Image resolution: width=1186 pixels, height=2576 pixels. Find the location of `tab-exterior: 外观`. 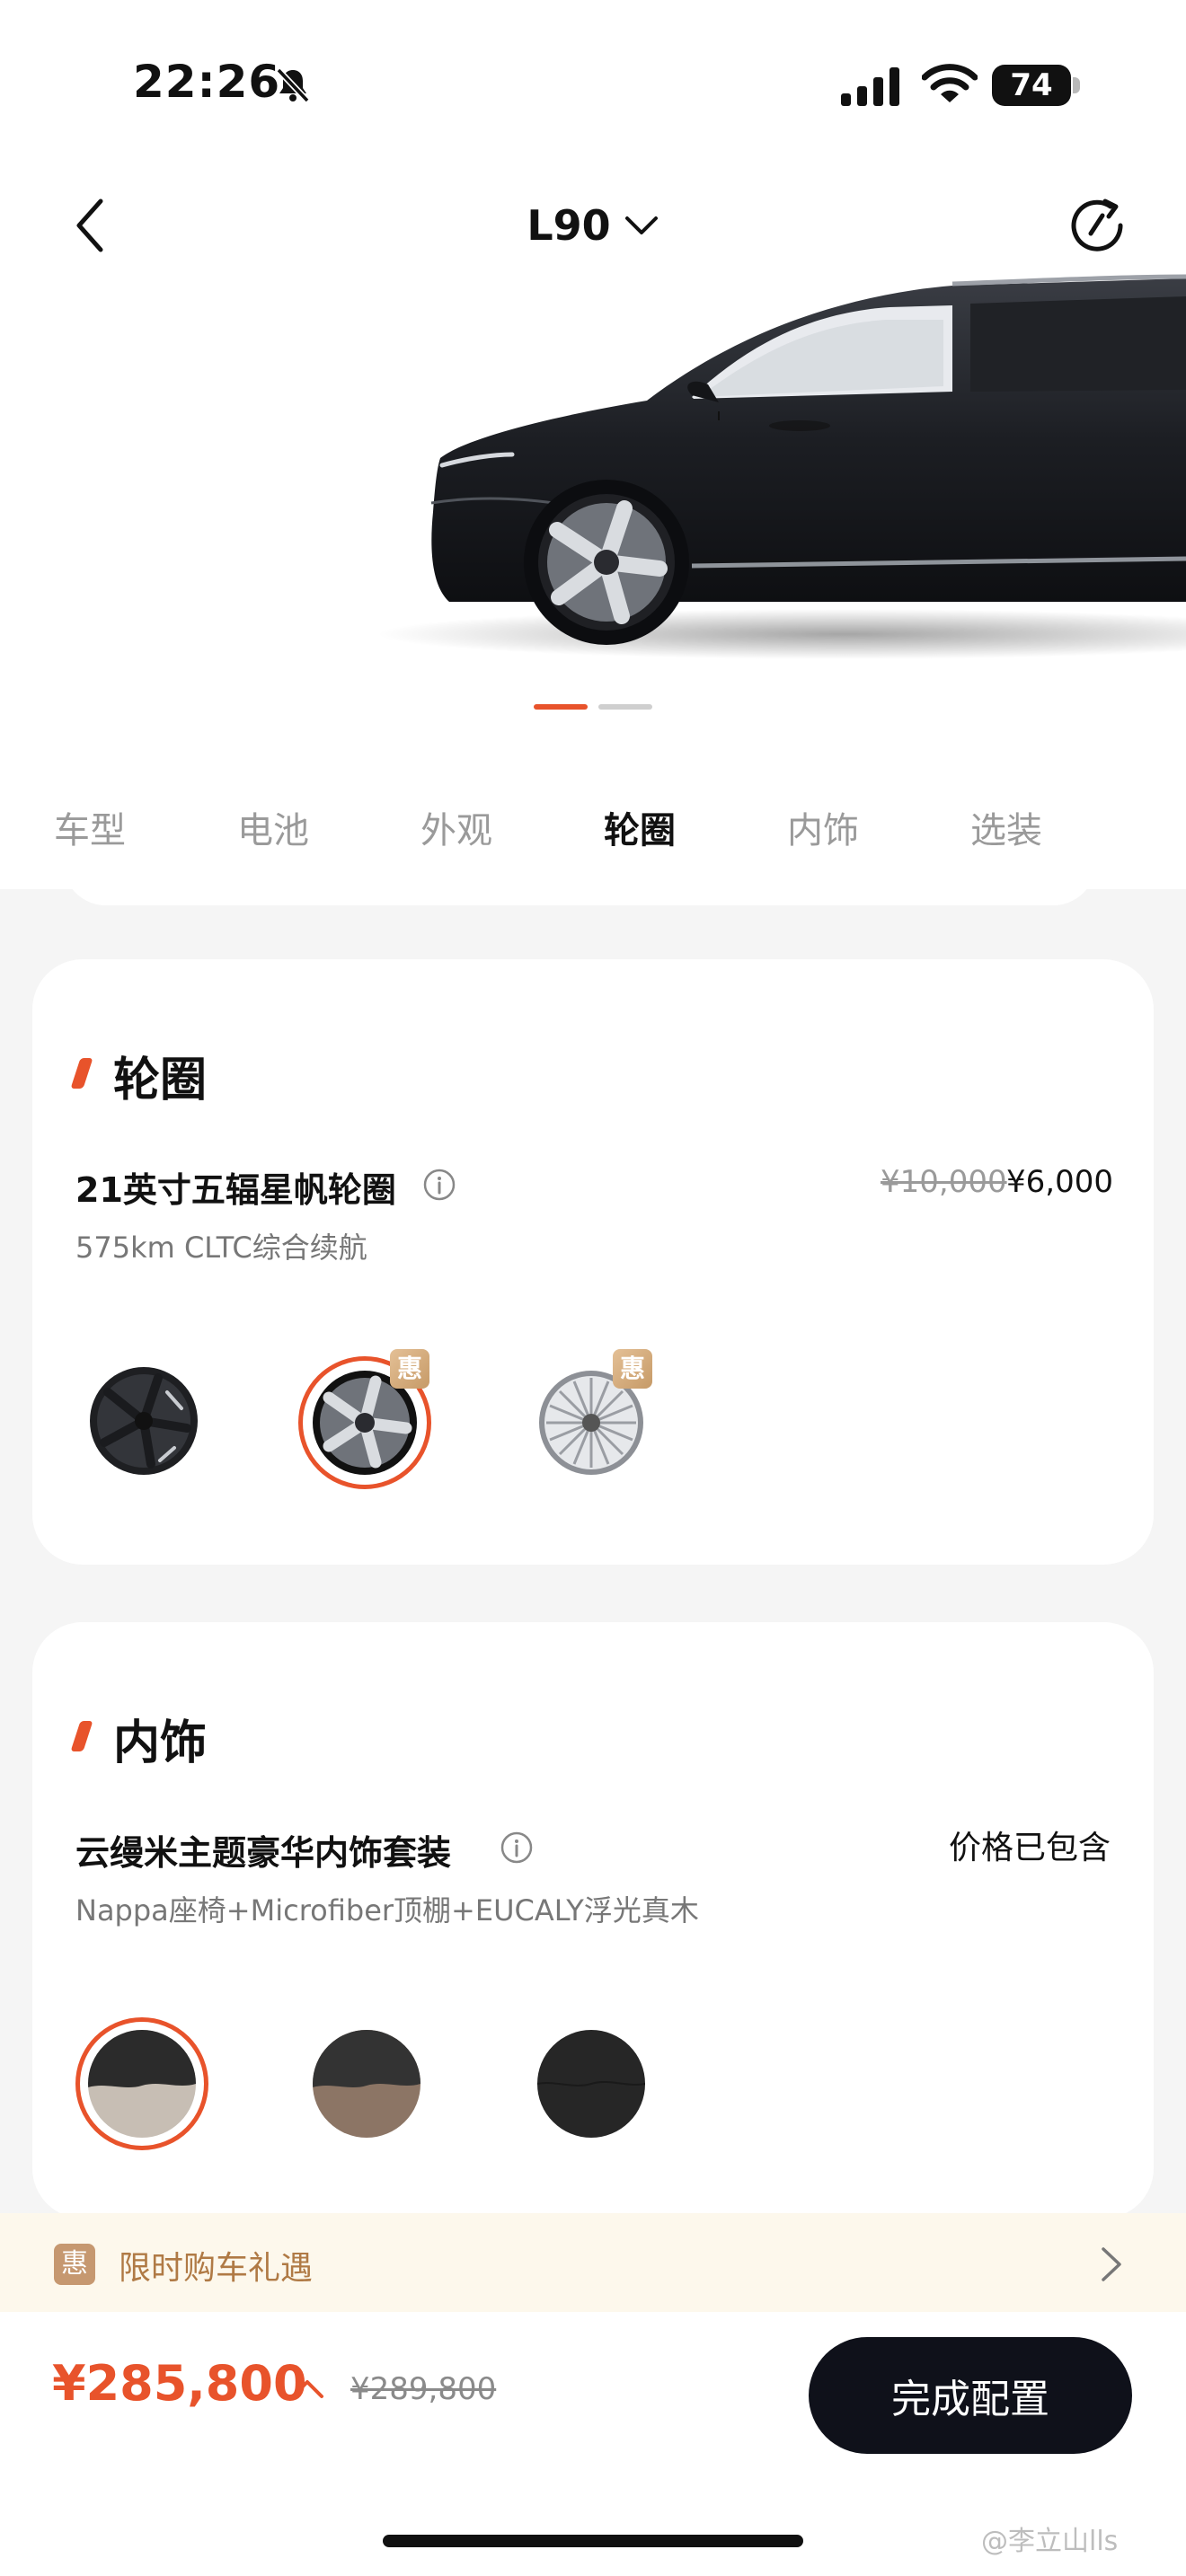

tab-exterior: 外观 is located at coordinates (456, 830).